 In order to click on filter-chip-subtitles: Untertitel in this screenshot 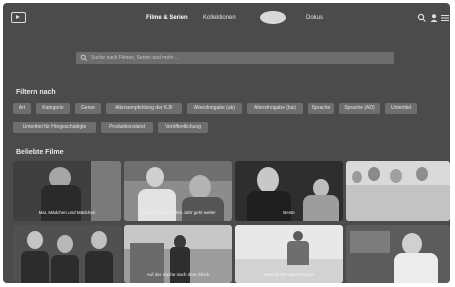, I will do `click(401, 108)`.